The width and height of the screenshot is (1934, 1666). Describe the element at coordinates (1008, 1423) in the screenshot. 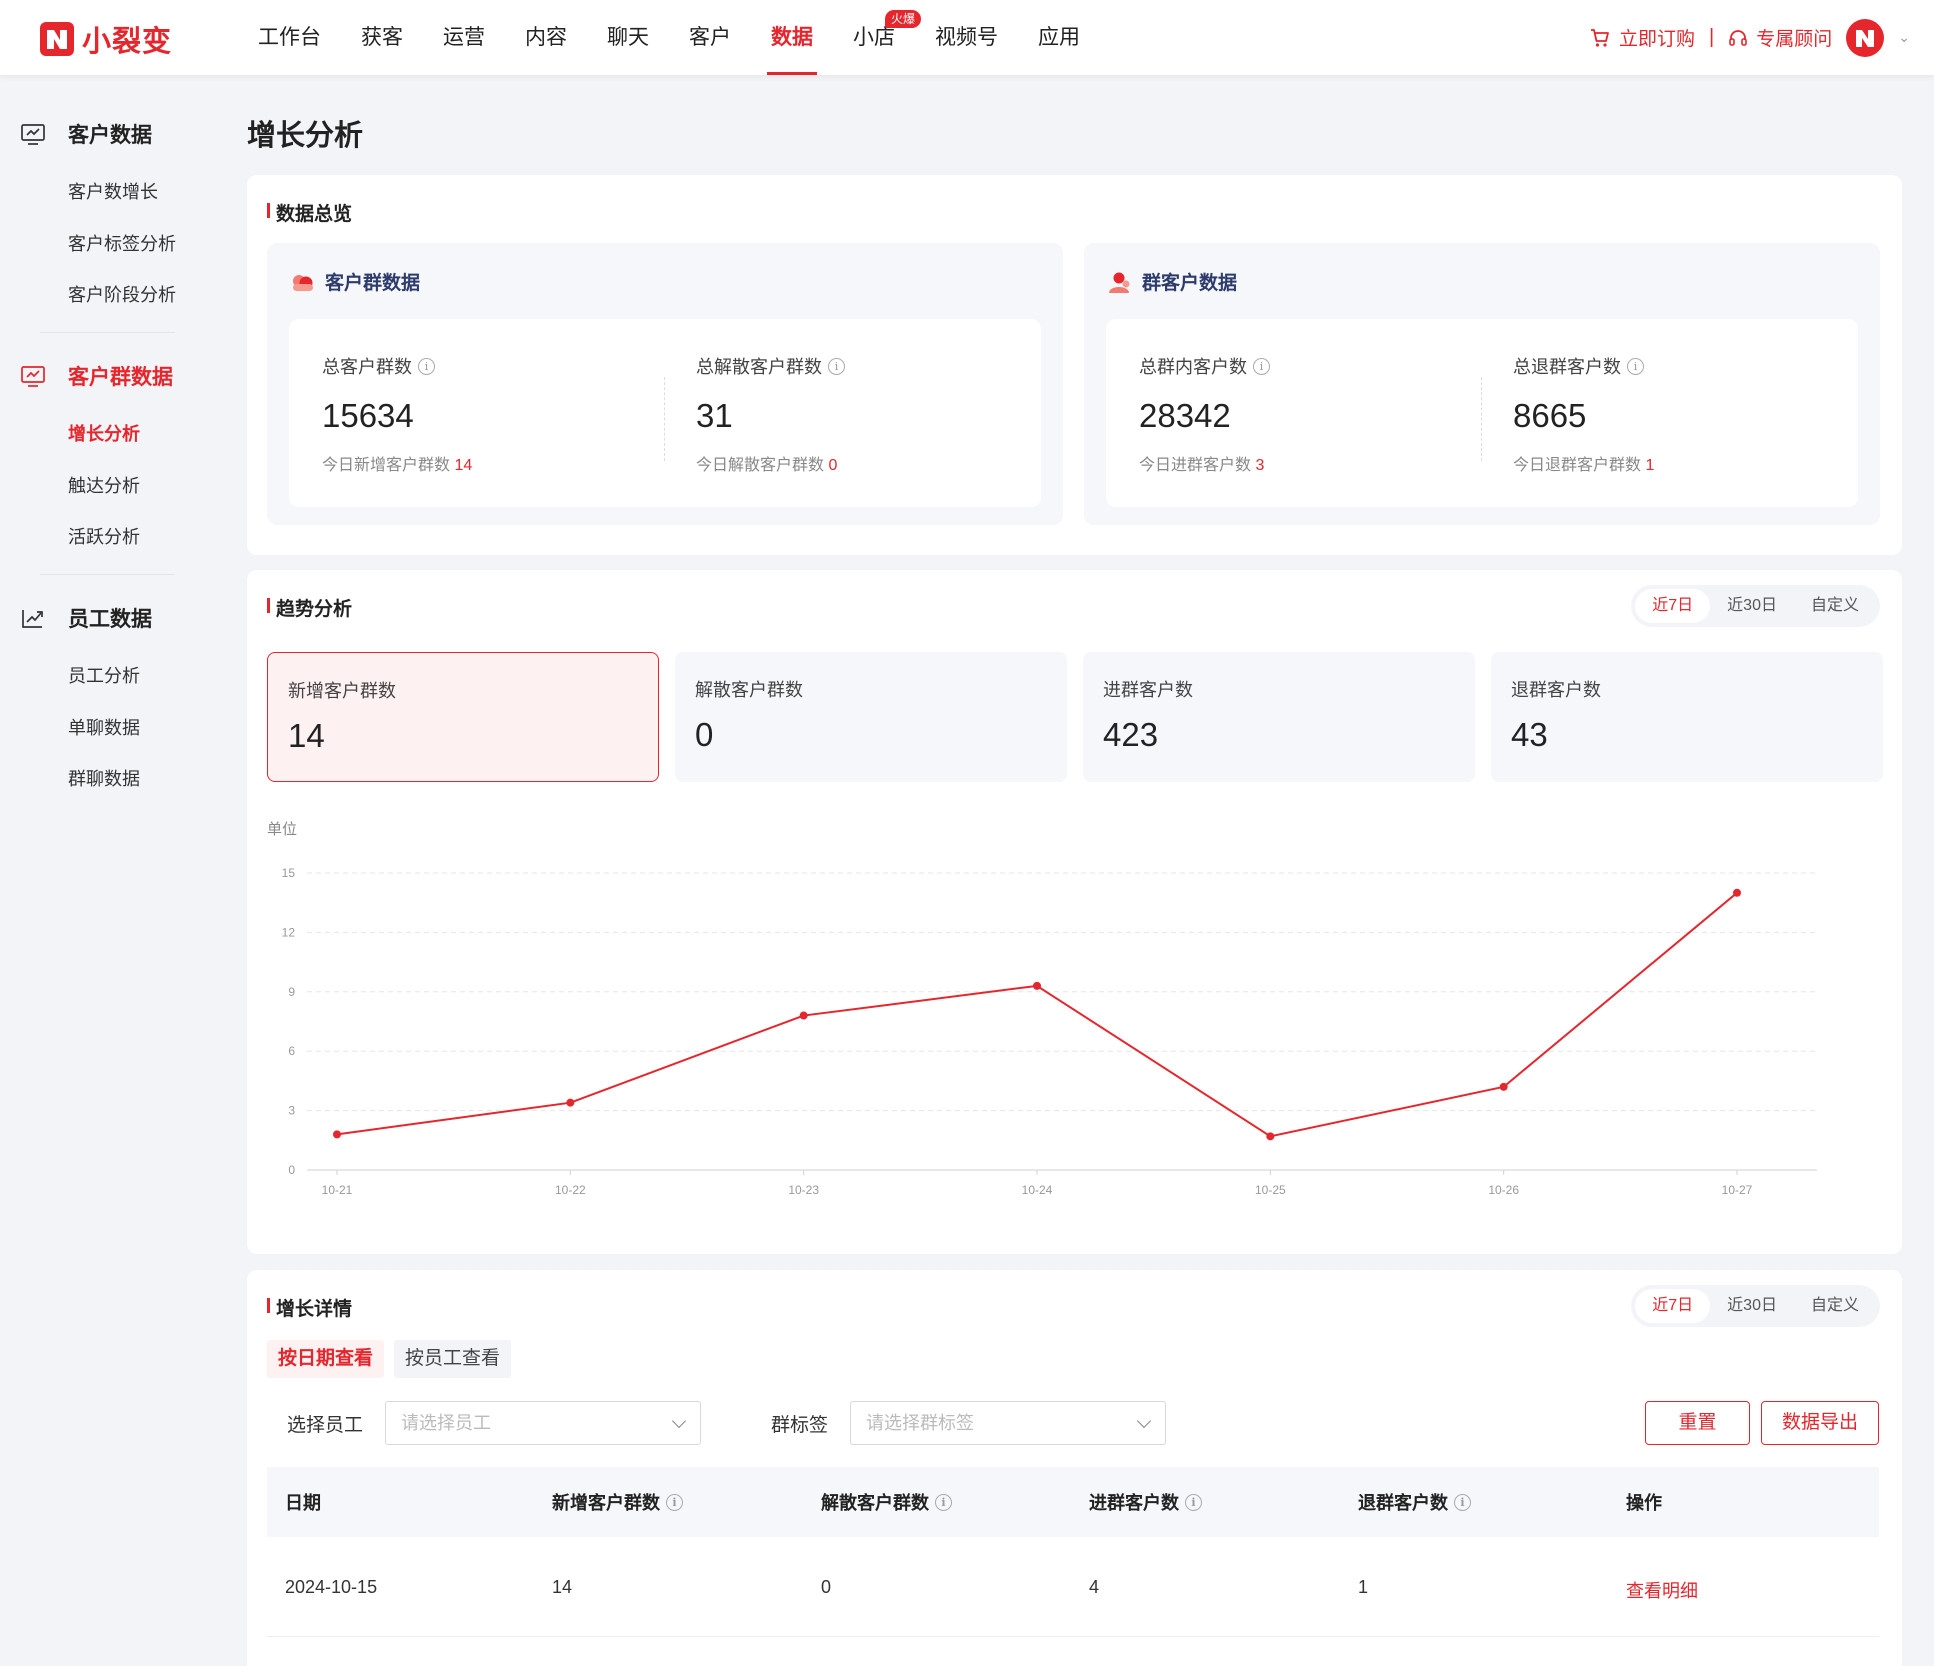

I see `group-tag-select: 请选择群标签` at that location.